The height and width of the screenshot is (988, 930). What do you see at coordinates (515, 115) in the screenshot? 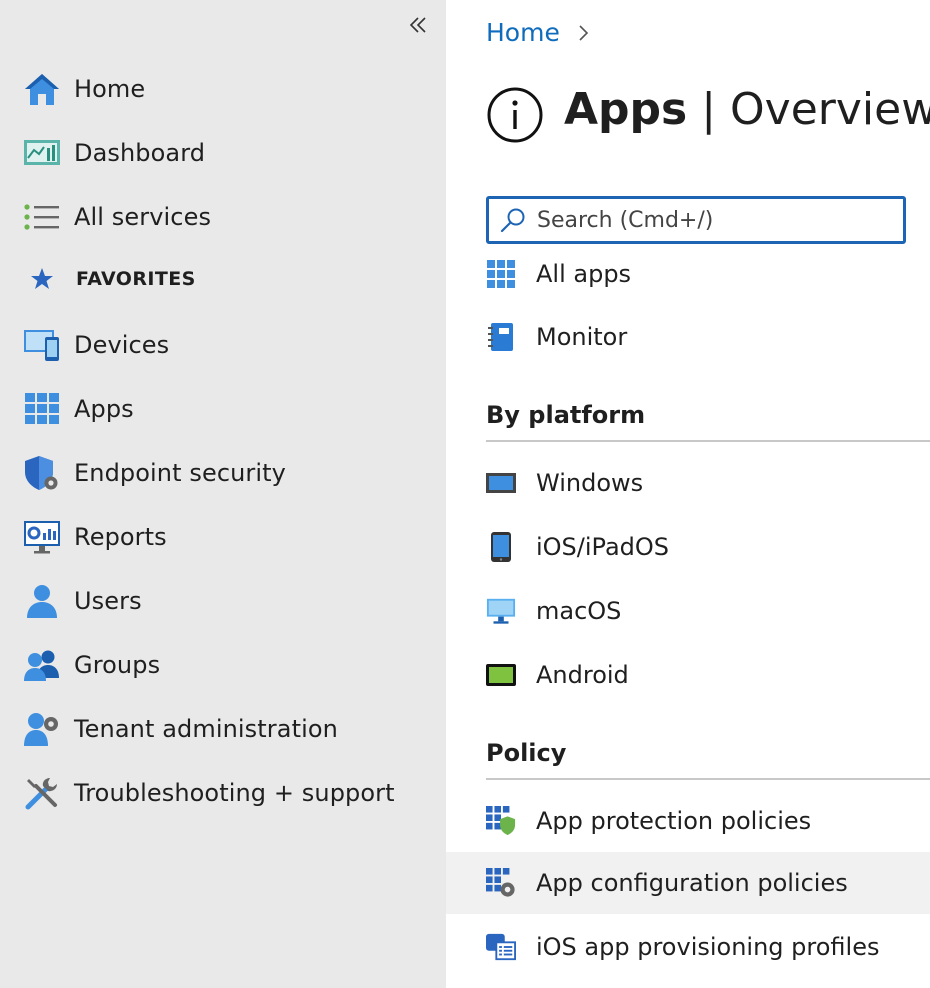
I see `info-icon` at bounding box center [515, 115].